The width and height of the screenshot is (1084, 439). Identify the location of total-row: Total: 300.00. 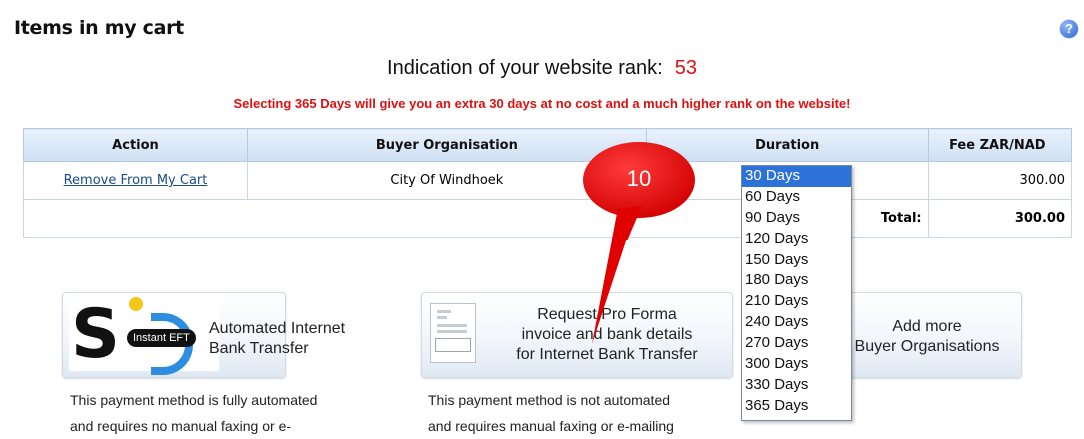
(548, 218).